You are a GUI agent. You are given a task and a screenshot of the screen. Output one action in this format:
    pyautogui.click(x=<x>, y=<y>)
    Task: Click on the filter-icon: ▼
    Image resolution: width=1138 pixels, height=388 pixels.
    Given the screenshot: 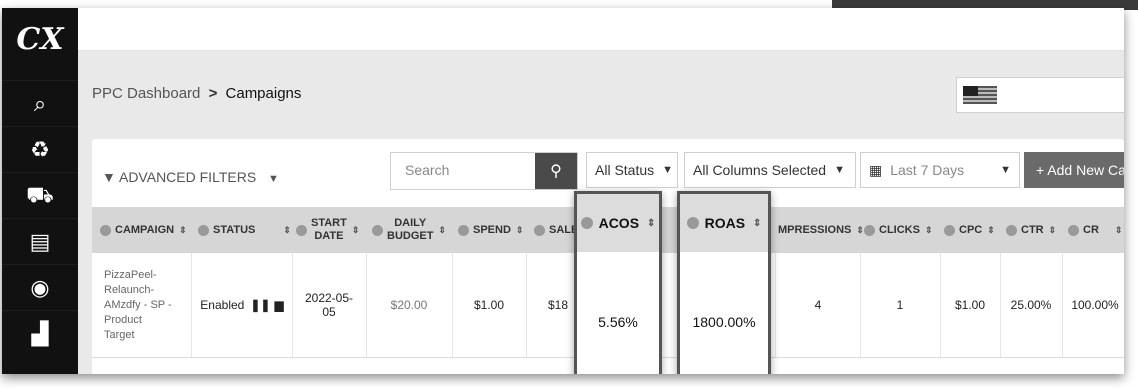 What is the action you would take?
    pyautogui.click(x=109, y=177)
    